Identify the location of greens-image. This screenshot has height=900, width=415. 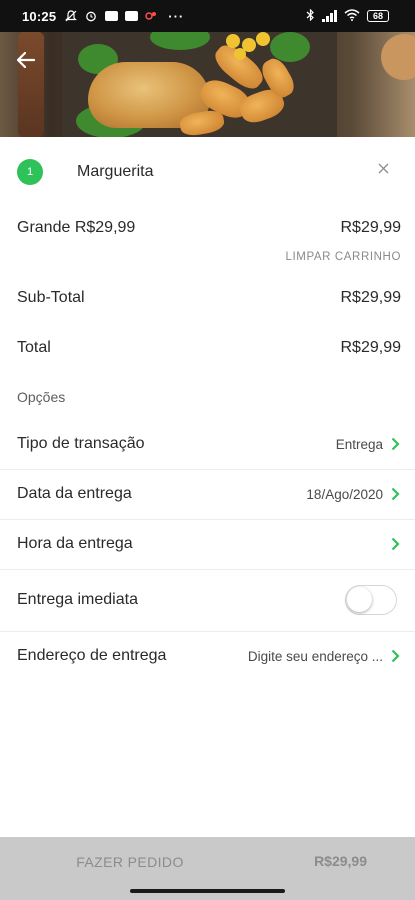
(290, 47).